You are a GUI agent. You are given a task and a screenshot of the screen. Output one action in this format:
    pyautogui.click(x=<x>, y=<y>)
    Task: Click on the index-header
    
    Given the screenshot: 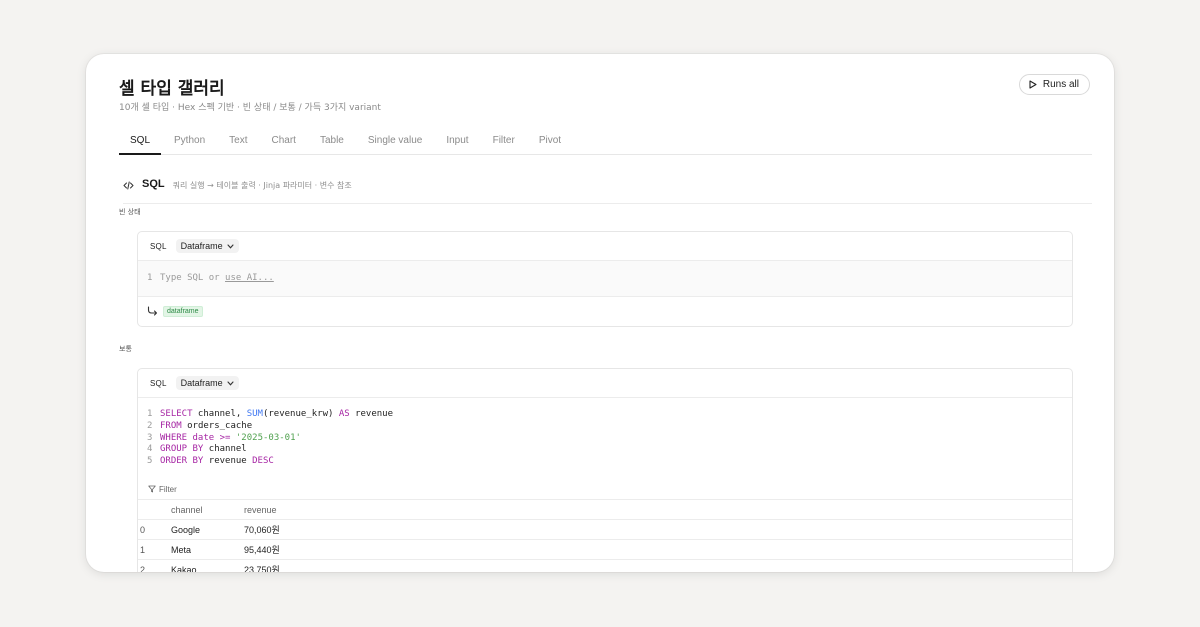 What is the action you would take?
    pyautogui.click(x=154, y=510)
    